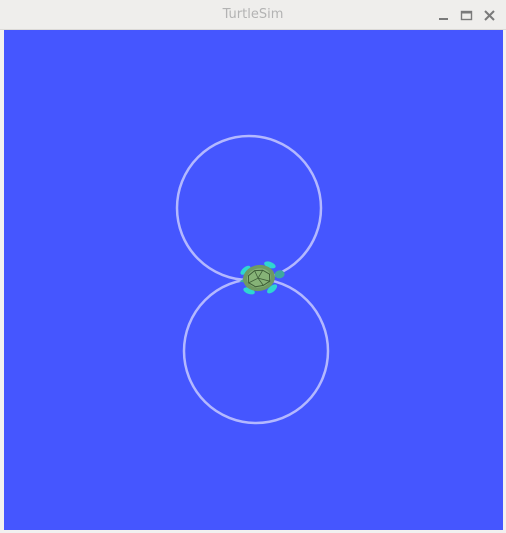 Image resolution: width=506 pixels, height=533 pixels. I want to click on turtle-icon, so click(262, 278).